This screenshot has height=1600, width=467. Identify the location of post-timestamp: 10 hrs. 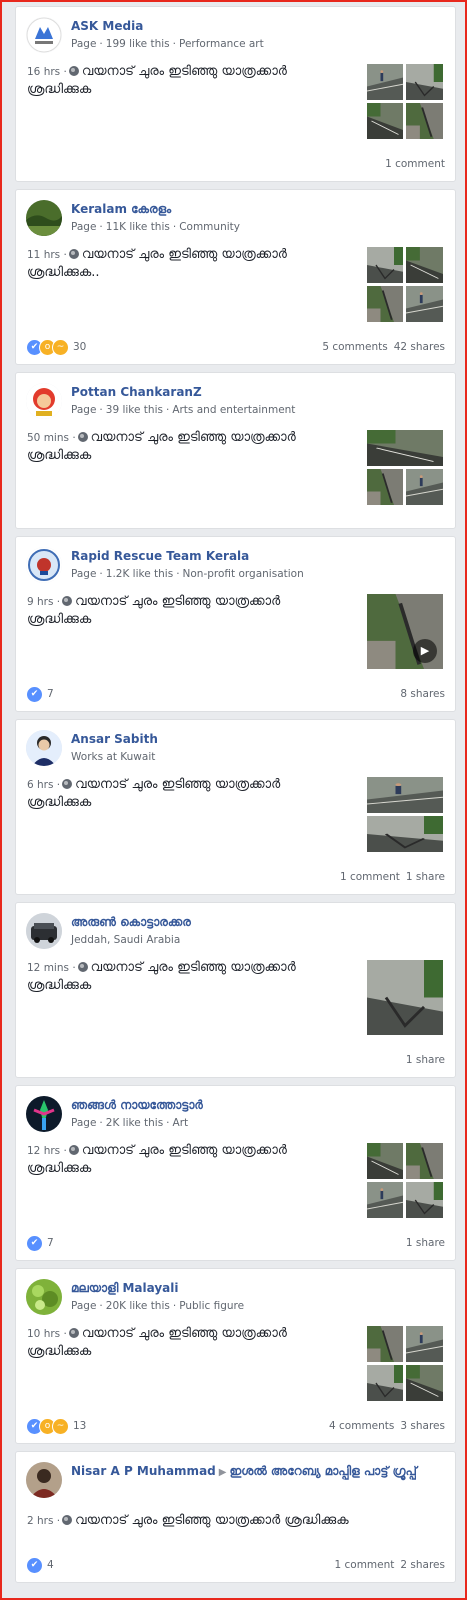
(43, 1334).